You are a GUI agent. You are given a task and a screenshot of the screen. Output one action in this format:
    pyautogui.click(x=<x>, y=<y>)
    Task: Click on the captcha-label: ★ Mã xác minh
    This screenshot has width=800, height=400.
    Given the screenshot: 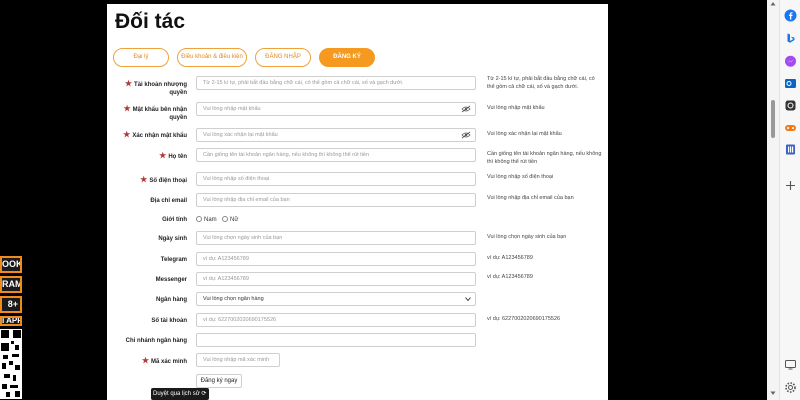 What is the action you would take?
    pyautogui.click(x=164, y=361)
    